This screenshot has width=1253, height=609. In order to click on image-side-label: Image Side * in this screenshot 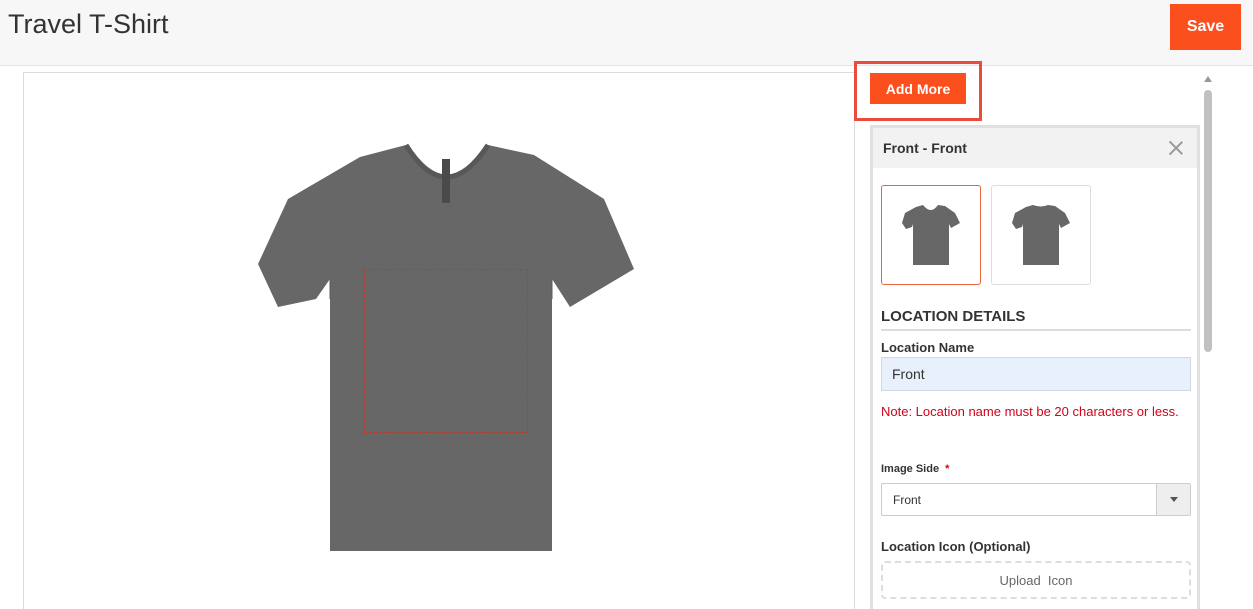, I will do `click(915, 469)`.